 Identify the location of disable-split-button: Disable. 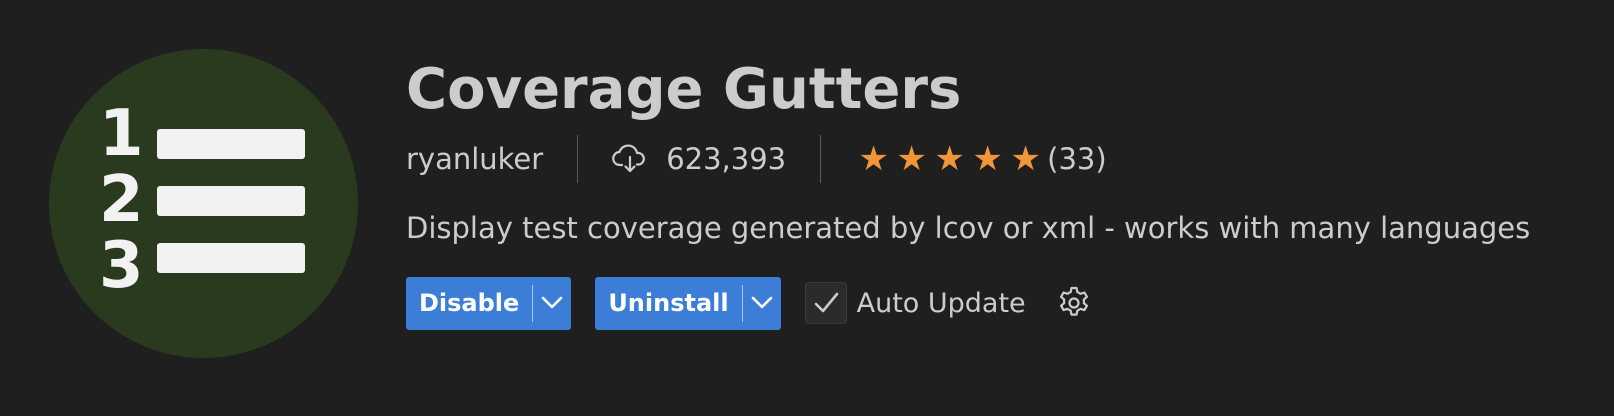
(489, 303).